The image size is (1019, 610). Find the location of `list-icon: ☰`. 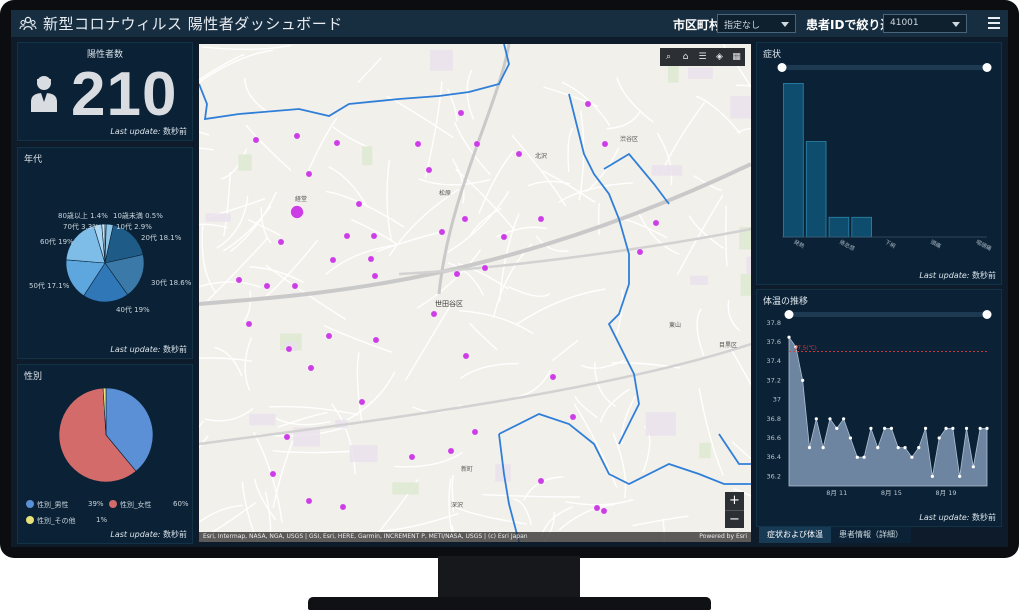

list-icon: ☰ is located at coordinates (702, 57).